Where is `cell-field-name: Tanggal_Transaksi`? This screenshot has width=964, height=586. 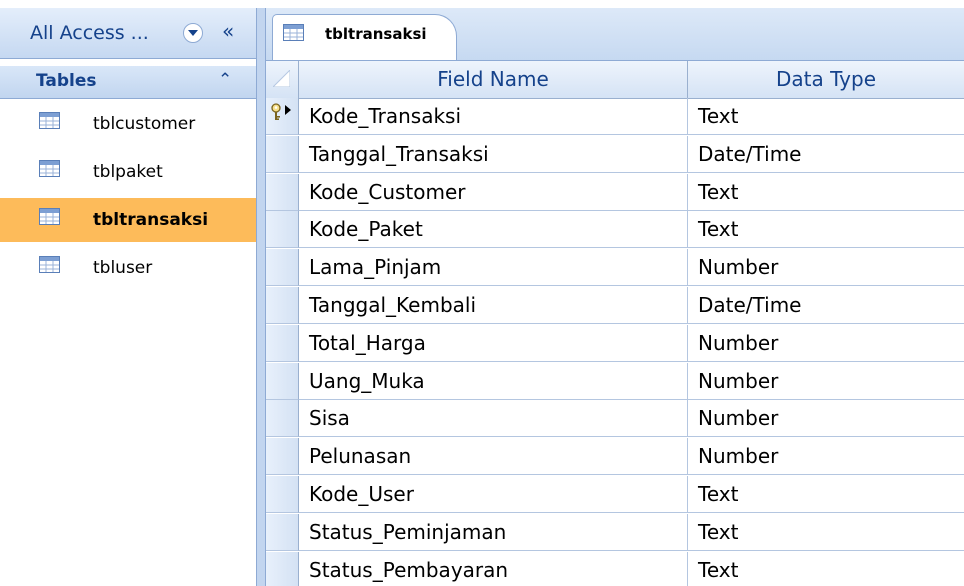 cell-field-name: Tanggal_Transaksi is located at coordinates (493, 154).